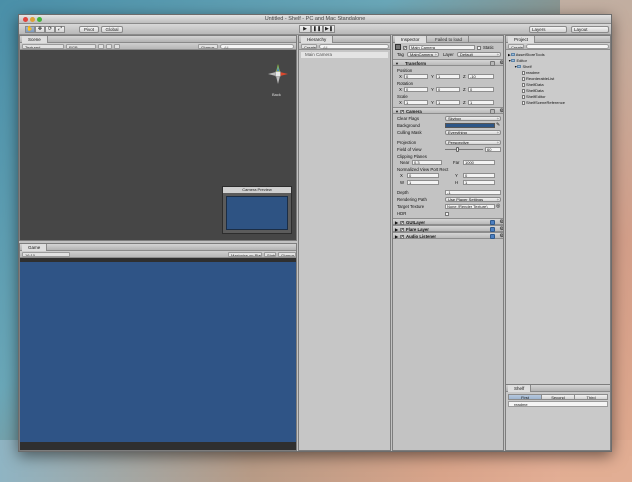  What do you see at coordinates (458, 149) in the screenshot?
I see `fov-slider-thumb` at bounding box center [458, 149].